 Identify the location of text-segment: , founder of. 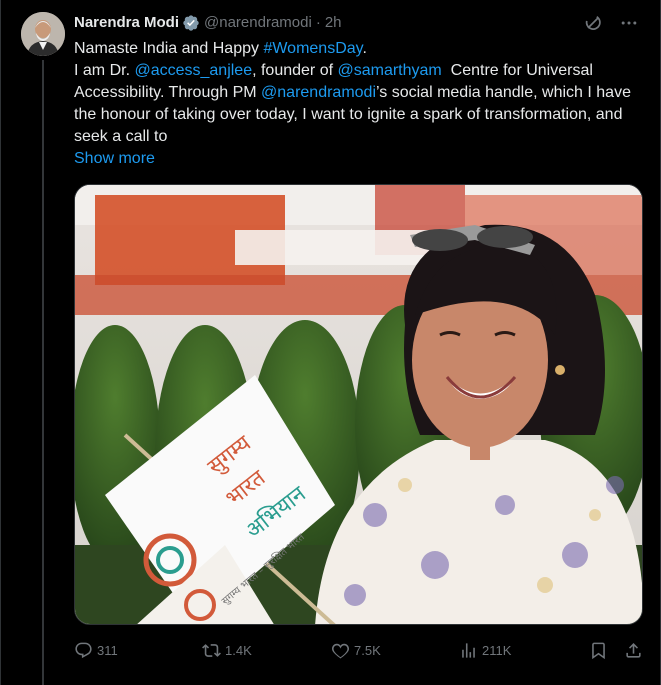
(295, 70).